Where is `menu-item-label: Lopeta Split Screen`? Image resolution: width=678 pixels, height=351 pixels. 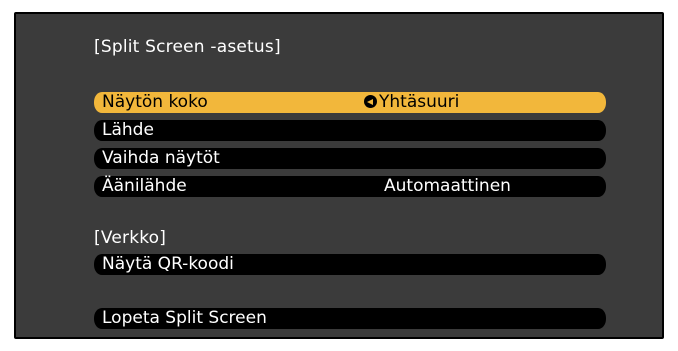 menu-item-label: Lopeta Split Screen is located at coordinates (184, 318).